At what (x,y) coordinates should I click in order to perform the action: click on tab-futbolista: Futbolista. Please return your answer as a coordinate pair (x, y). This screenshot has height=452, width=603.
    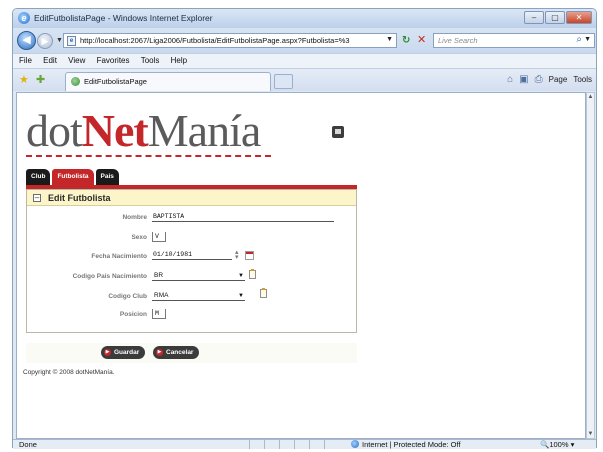
    Looking at the image, I should click on (73, 177).